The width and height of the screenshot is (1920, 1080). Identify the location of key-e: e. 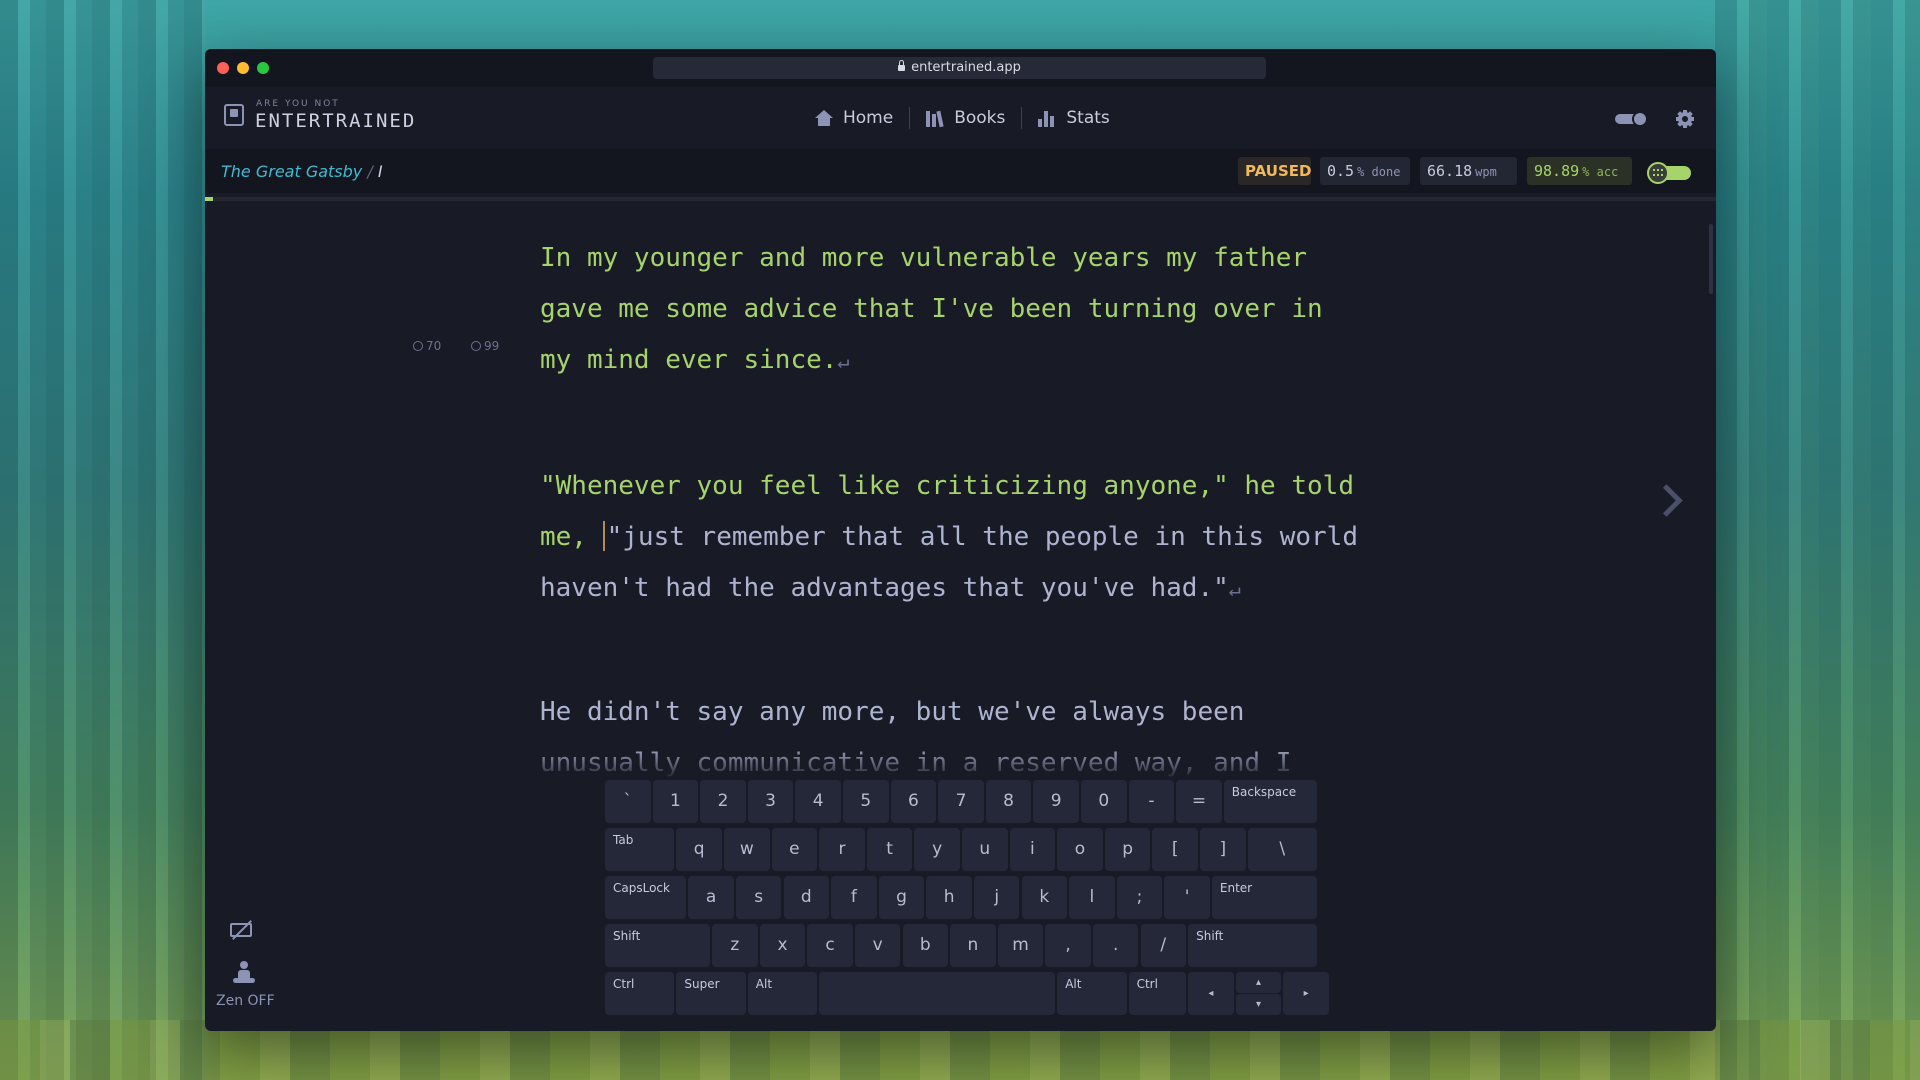
(794, 849).